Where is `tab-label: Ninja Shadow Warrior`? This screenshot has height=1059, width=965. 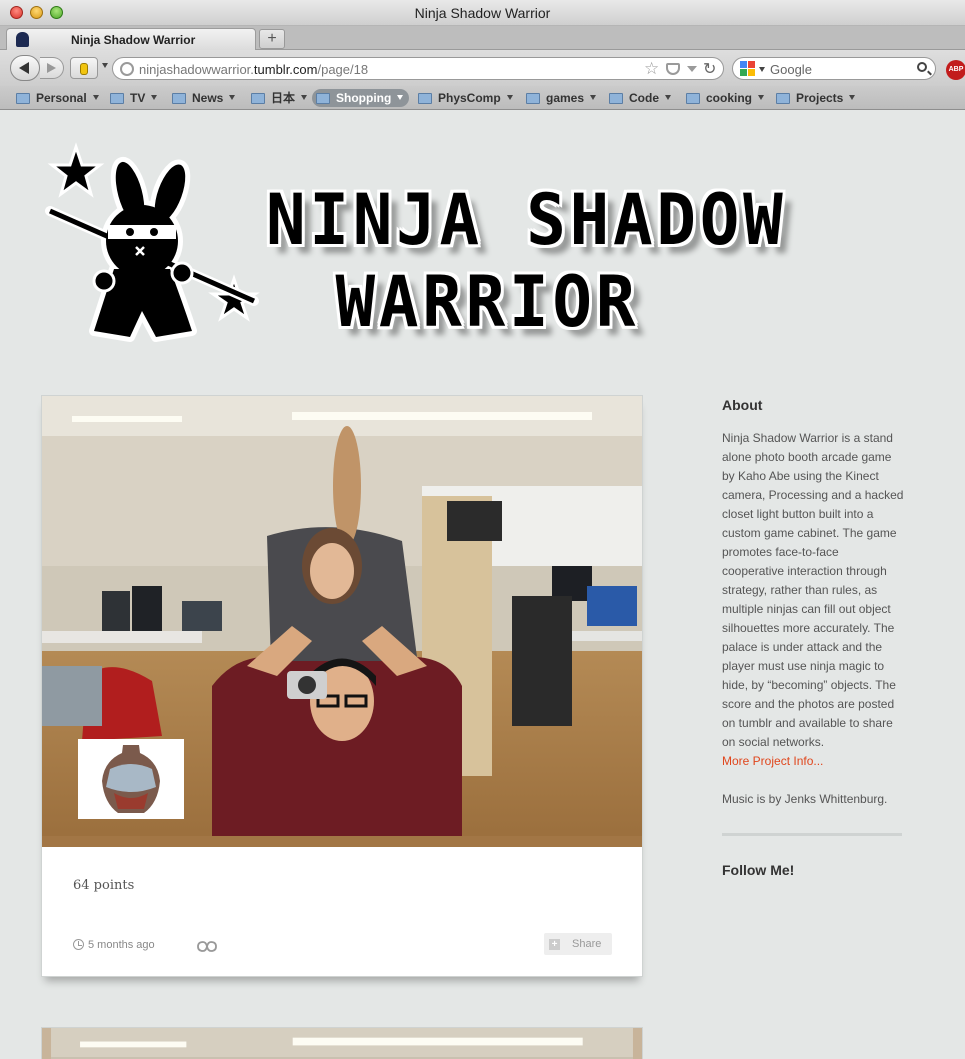
tab-label: Ninja Shadow Warrior is located at coordinates (133, 40).